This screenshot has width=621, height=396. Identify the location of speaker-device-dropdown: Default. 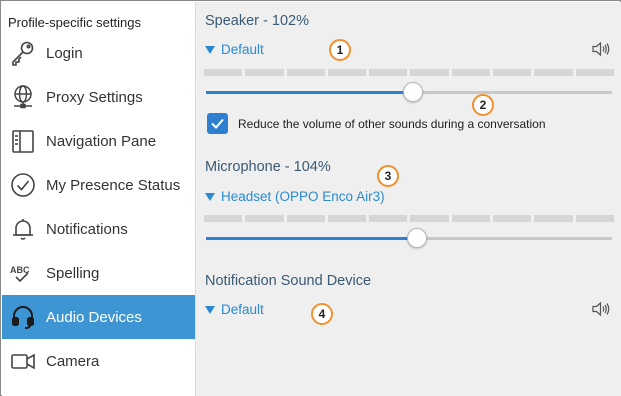
(234, 49).